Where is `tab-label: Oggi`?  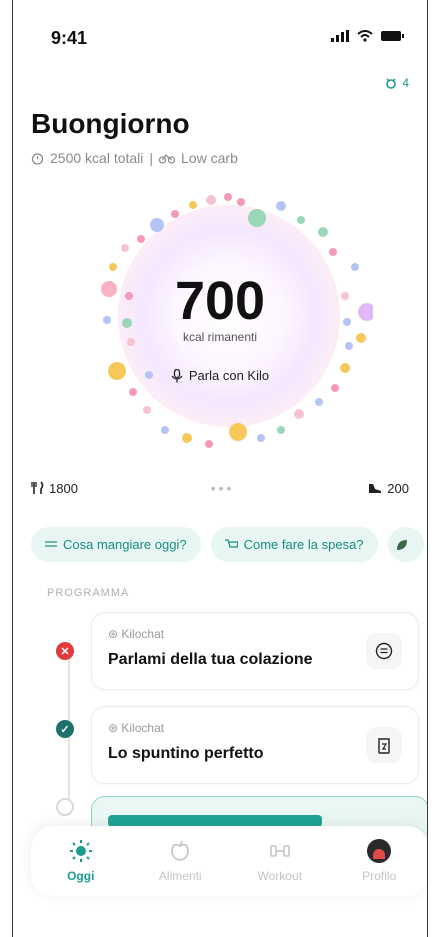
tab-label: Oggi is located at coordinates (81, 876).